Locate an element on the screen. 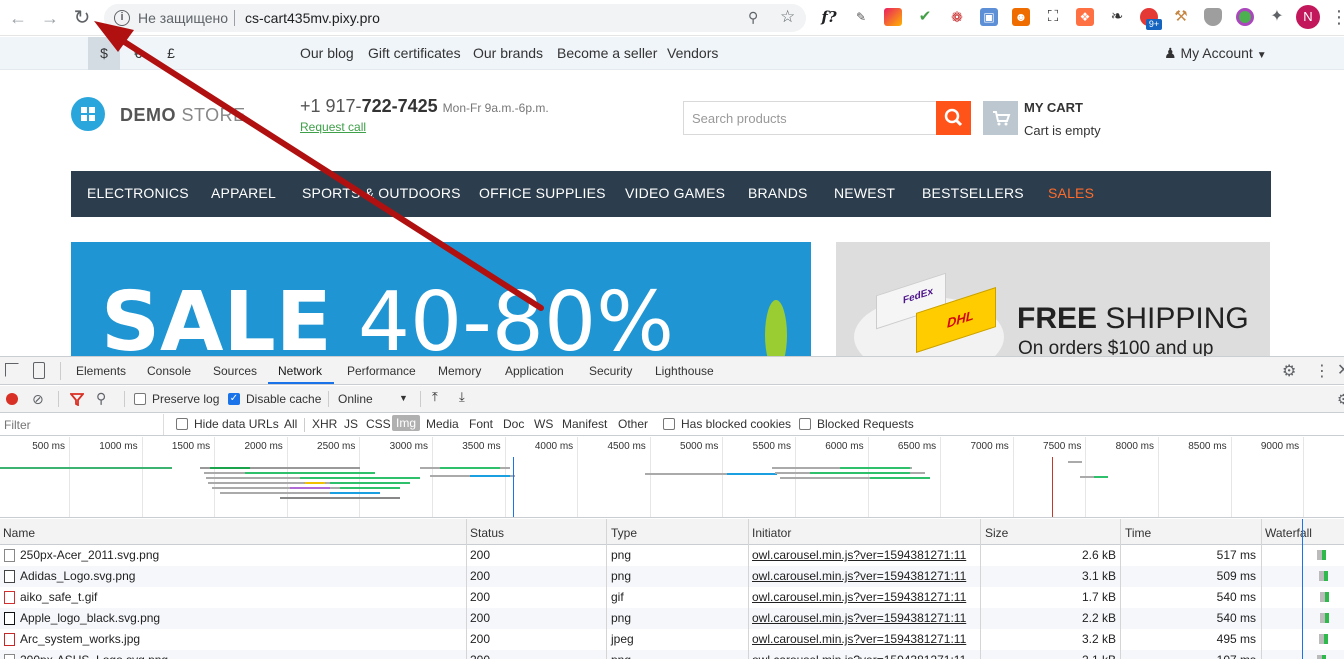 Image resolution: width=1344 pixels, height=659 pixels. cell-name: aiko_safe_t.gif is located at coordinates (58, 597).